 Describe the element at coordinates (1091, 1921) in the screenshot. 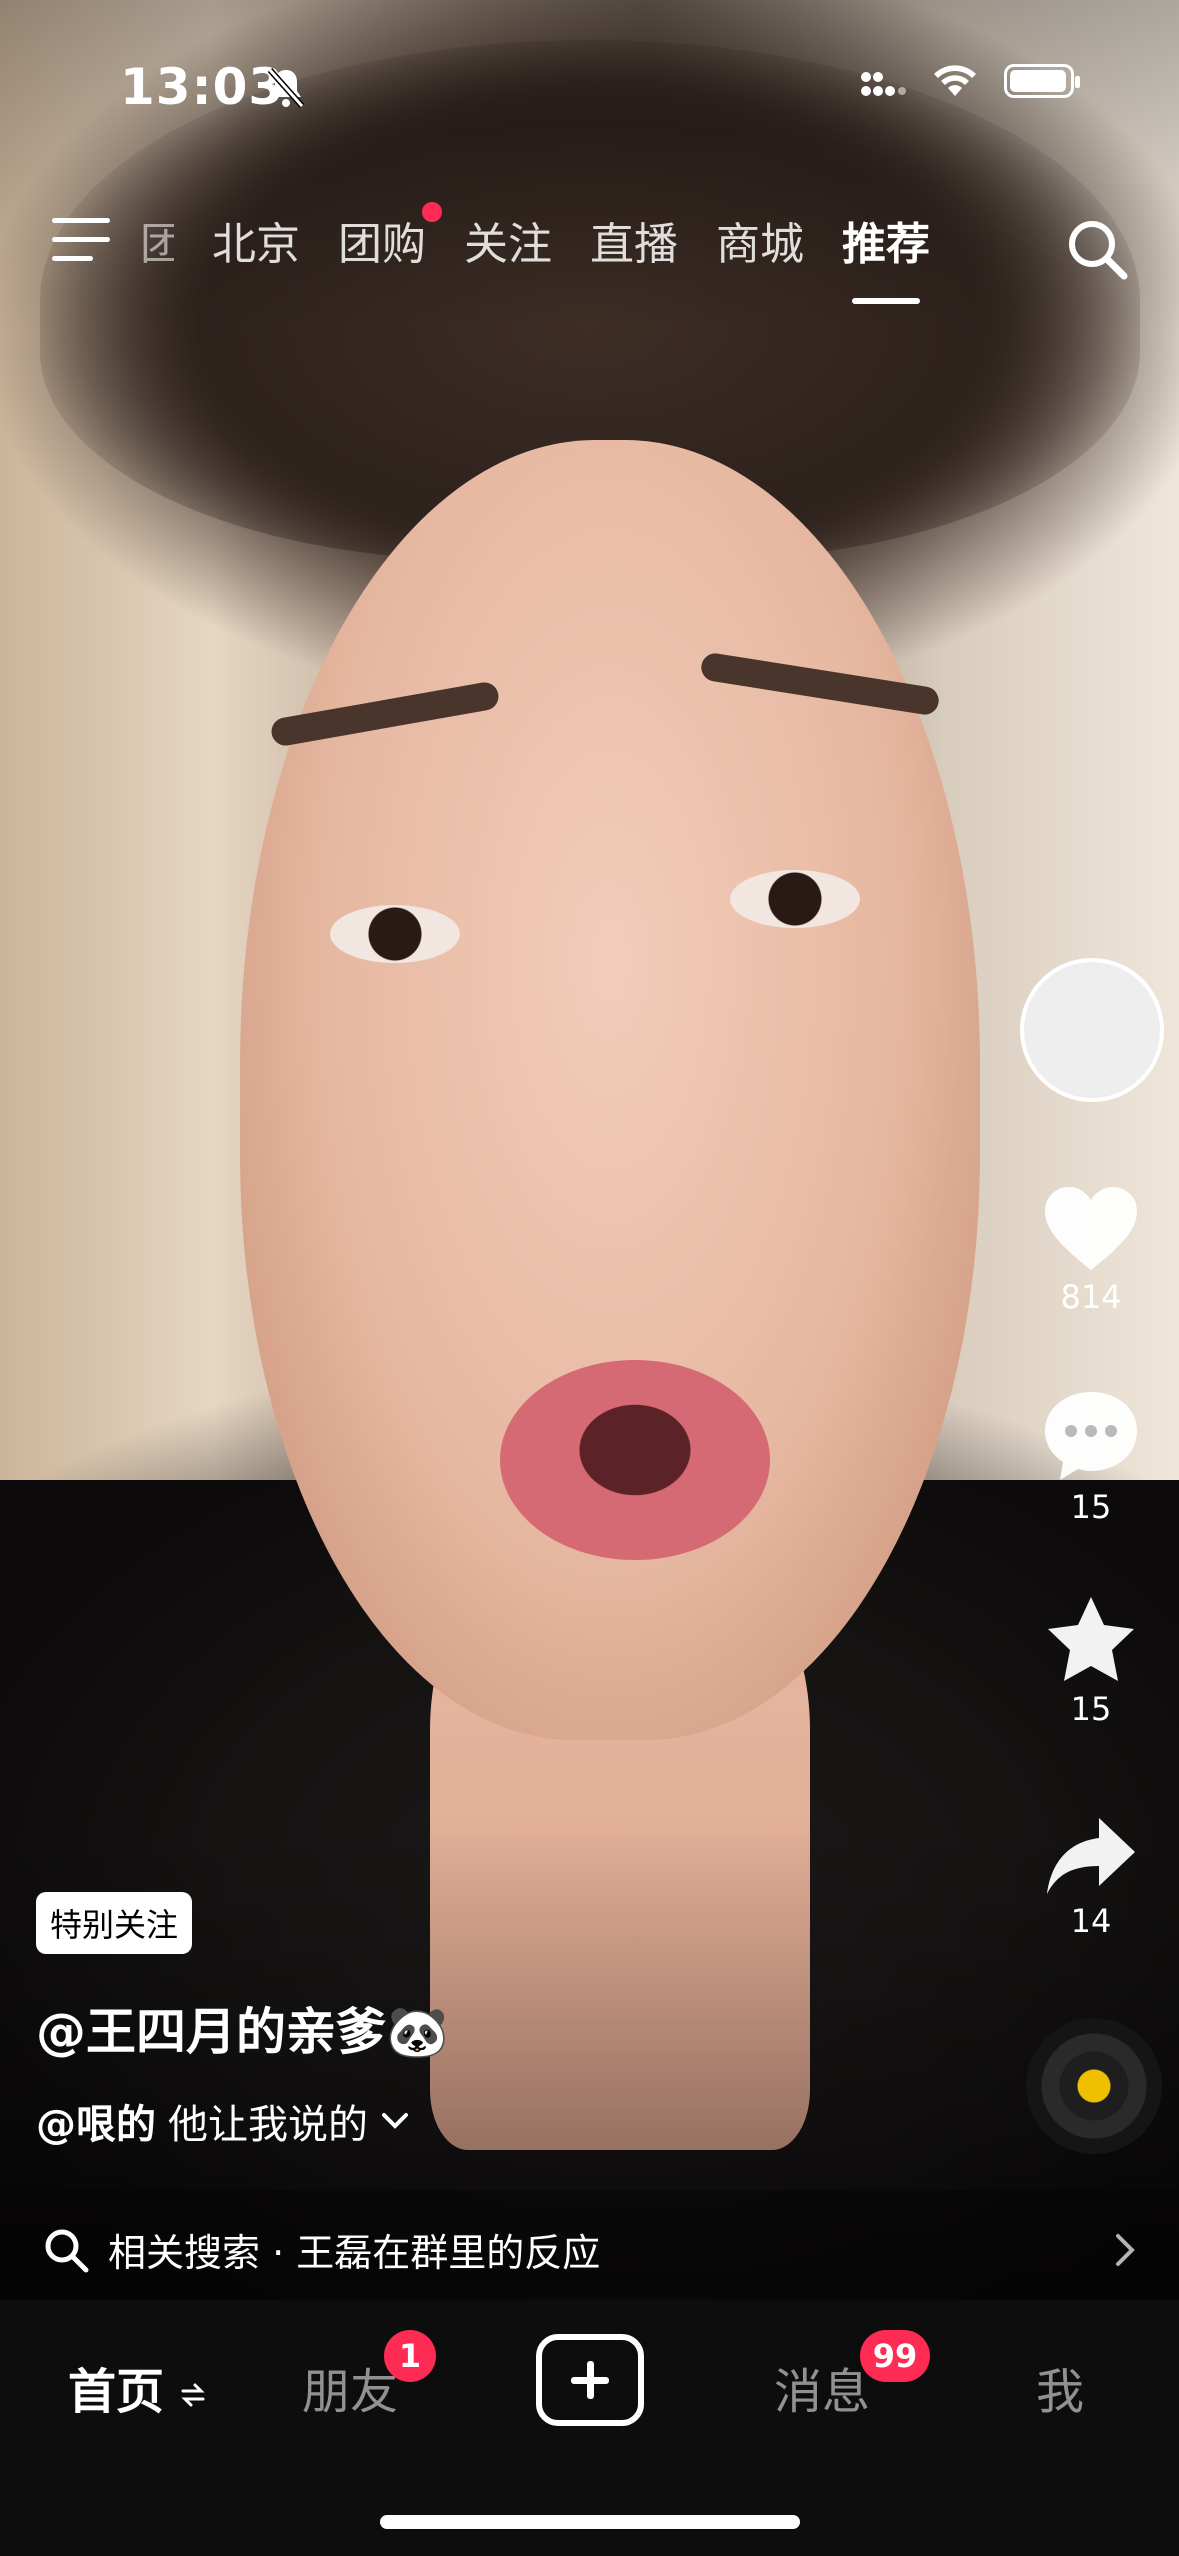

I see `share-count: 14` at that location.